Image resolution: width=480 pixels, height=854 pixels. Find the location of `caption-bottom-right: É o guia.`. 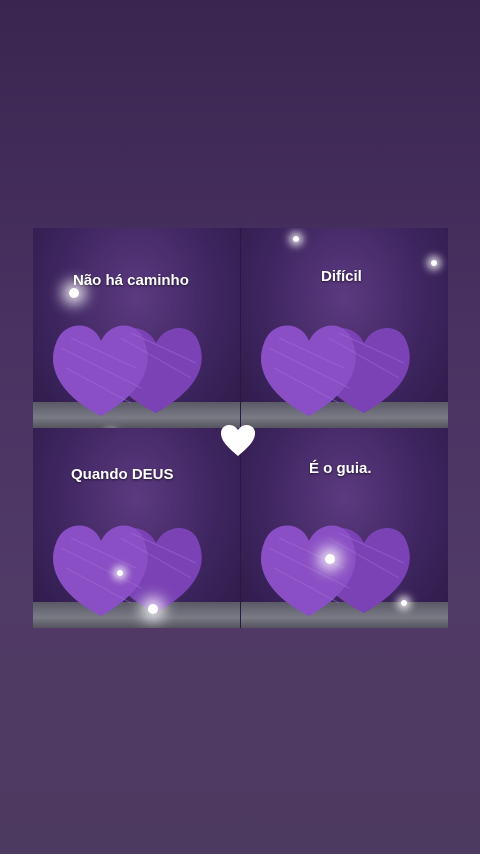

caption-bottom-right: É o guia. is located at coordinates (340, 468).